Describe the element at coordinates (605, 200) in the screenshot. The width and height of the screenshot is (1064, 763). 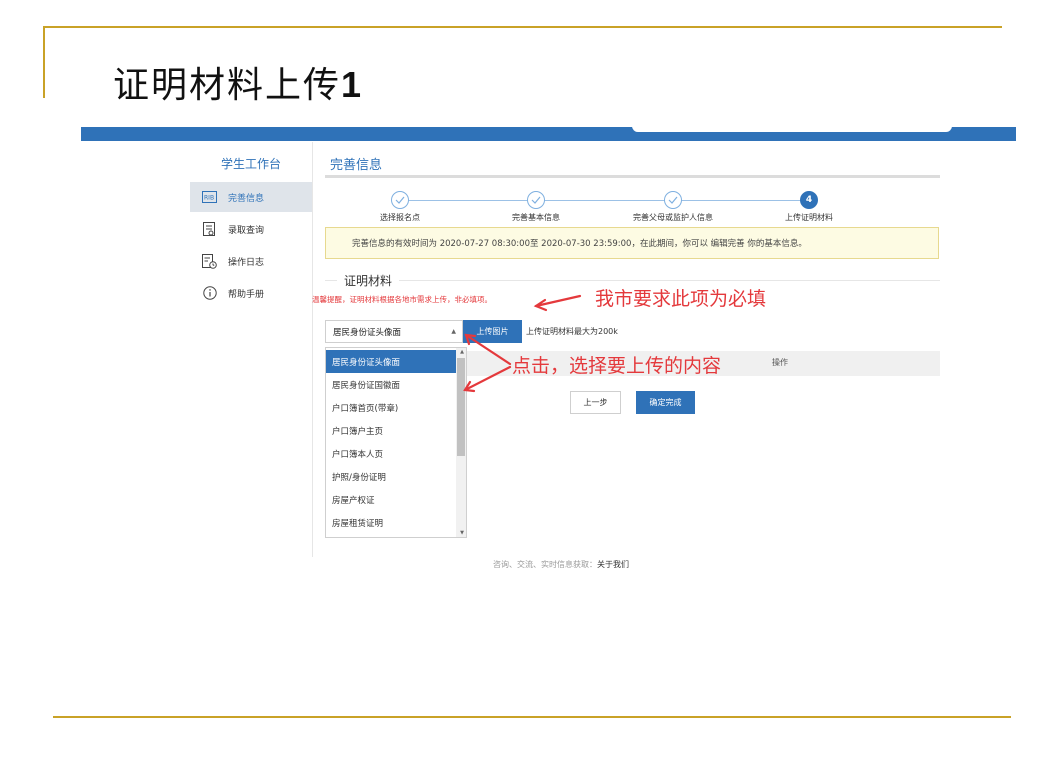
I see `stepper-track` at that location.